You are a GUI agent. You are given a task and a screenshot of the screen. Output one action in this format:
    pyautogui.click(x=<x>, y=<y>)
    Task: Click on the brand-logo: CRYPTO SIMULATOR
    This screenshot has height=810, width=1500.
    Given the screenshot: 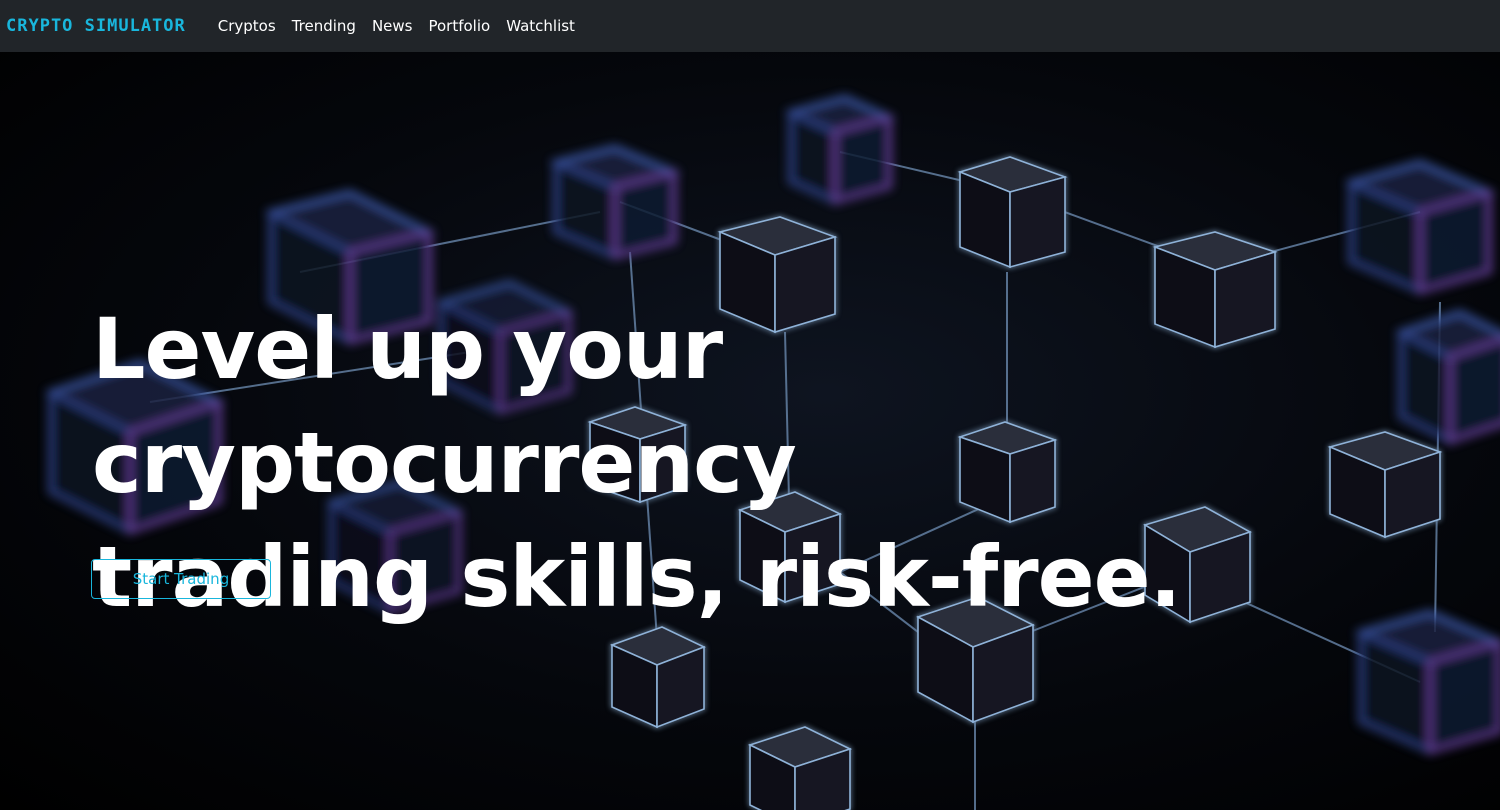 What is the action you would take?
    pyautogui.click(x=96, y=26)
    